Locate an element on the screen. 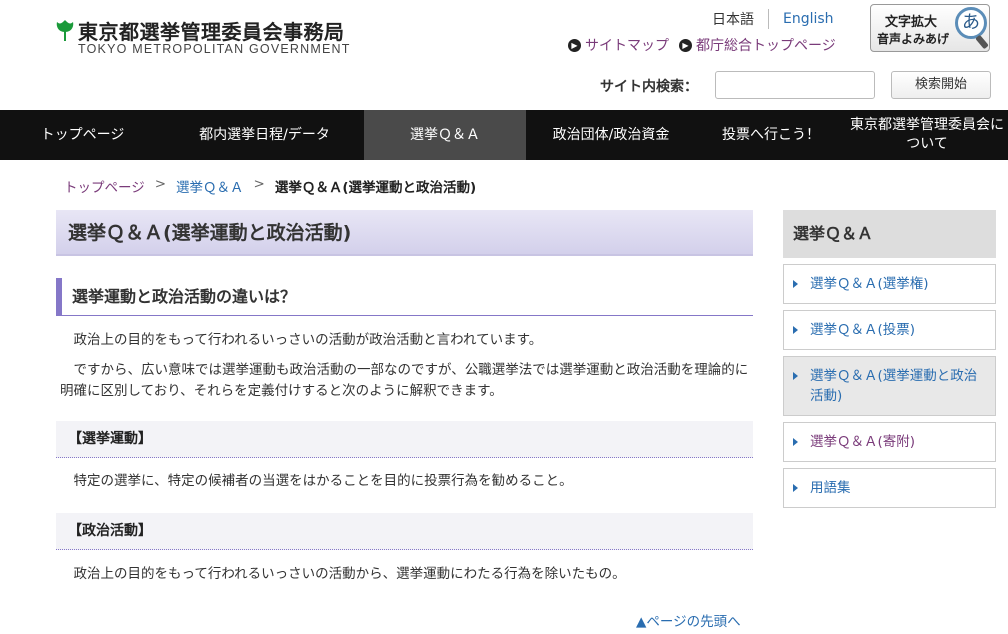 The image size is (1008, 634). sidebar-item-label: 選挙Ｑ＆Ａ(寄附) is located at coordinates (863, 442).